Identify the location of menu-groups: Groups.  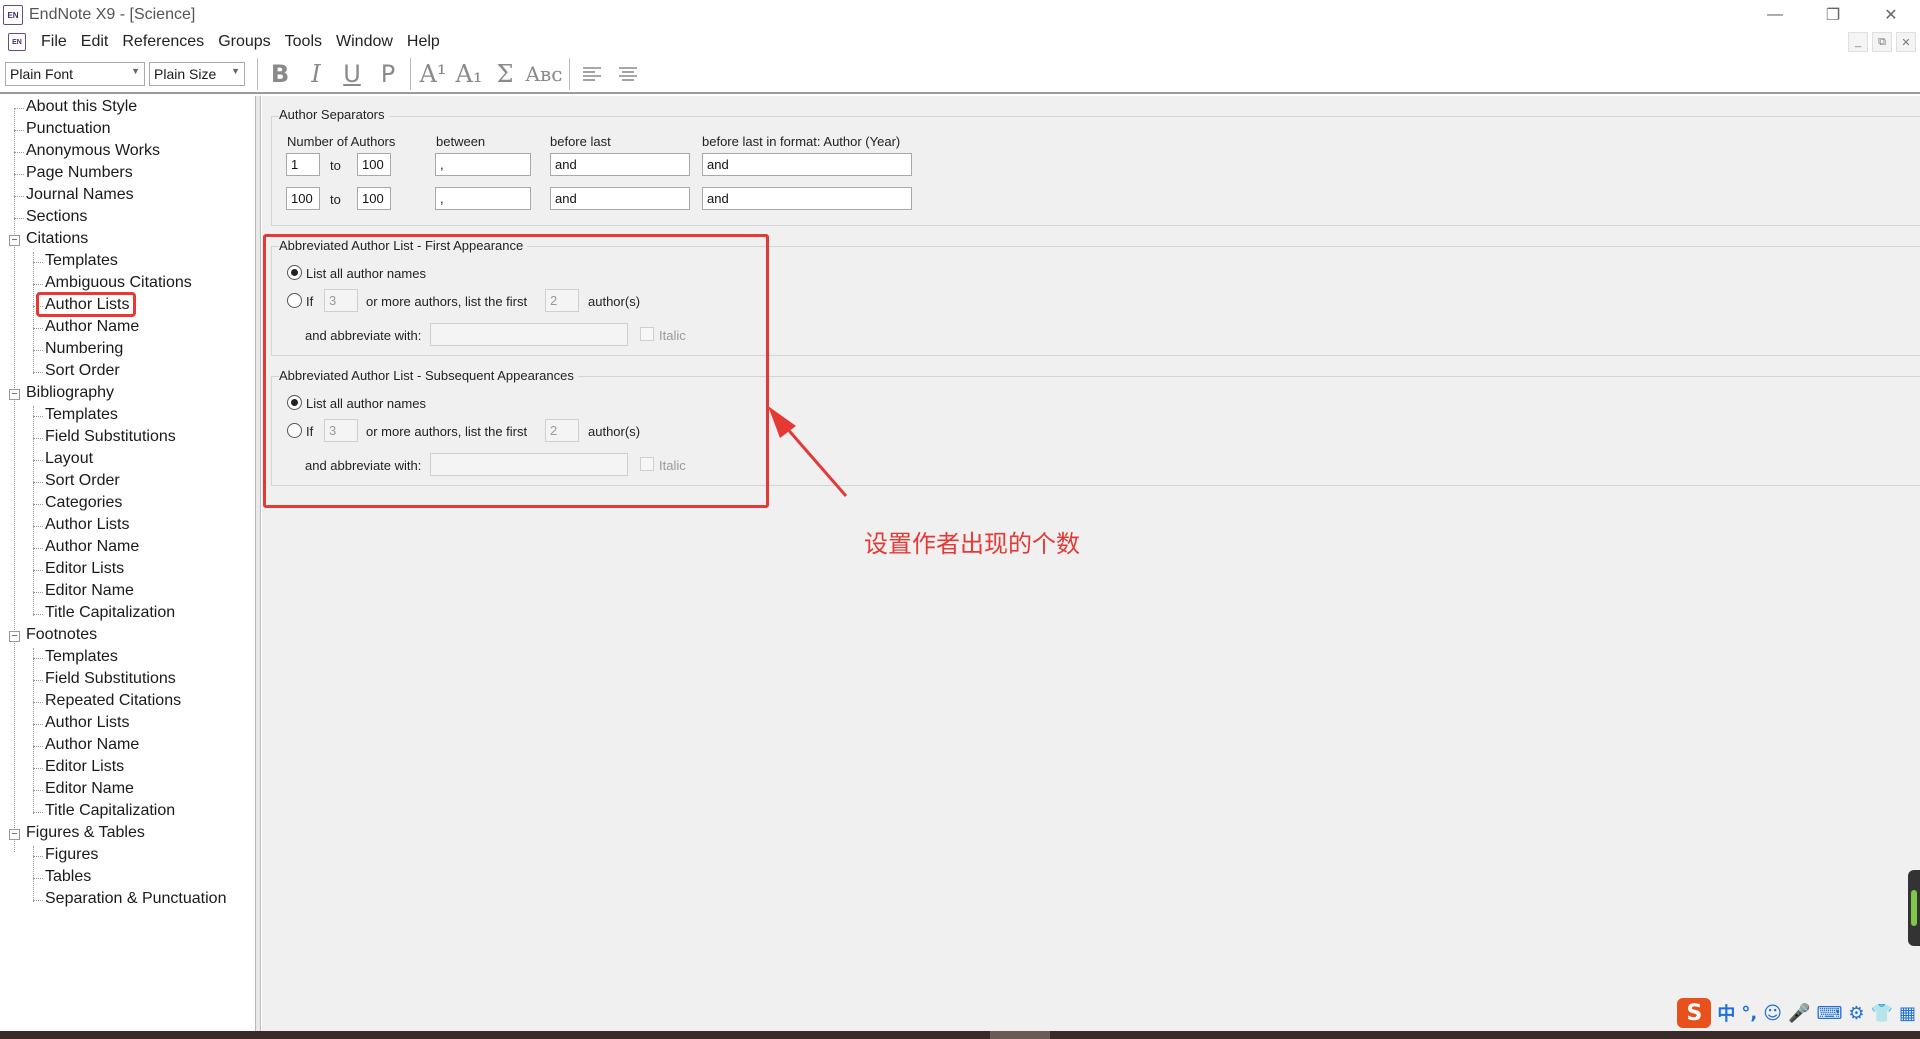
(244, 42).